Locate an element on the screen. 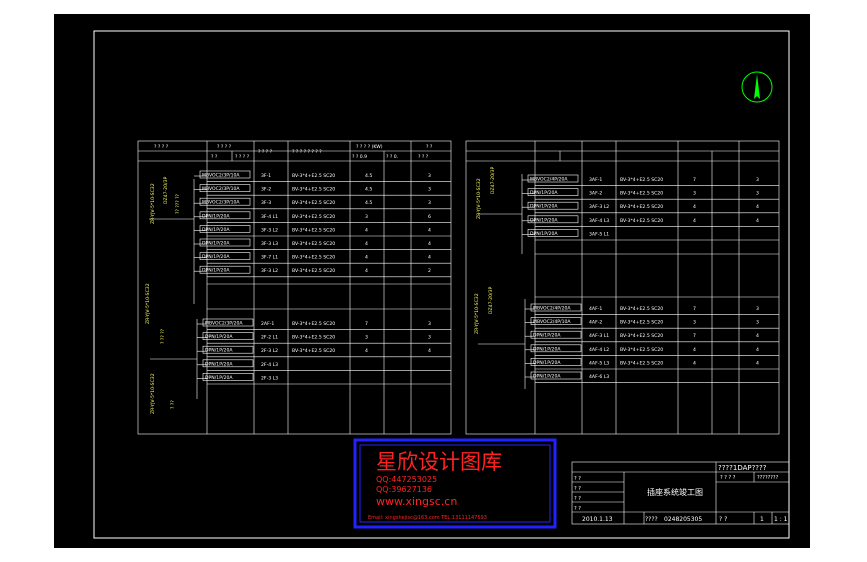 The image size is (867, 562). left-header-col-b-sub2: ? ? ? ? is located at coordinates (242, 157).